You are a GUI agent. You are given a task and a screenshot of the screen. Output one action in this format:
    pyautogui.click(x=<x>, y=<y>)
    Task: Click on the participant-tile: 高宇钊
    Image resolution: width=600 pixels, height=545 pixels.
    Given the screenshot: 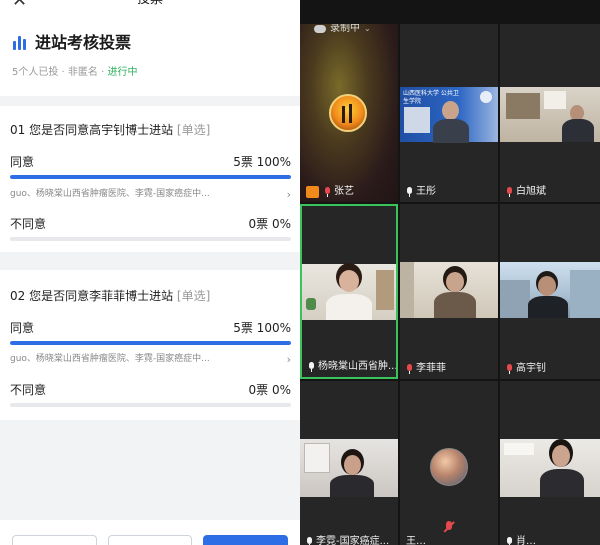 What is the action you would take?
    pyautogui.click(x=550, y=291)
    